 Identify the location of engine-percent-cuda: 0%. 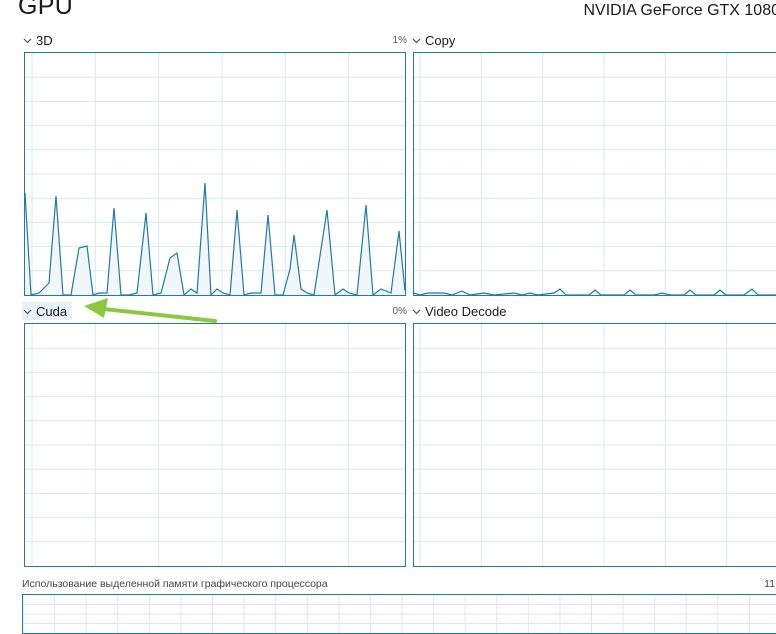
(399, 311).